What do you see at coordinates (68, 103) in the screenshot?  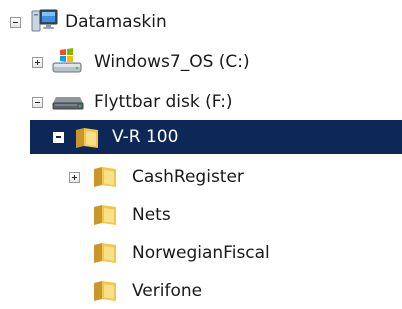 I see `removable-drive-icon` at bounding box center [68, 103].